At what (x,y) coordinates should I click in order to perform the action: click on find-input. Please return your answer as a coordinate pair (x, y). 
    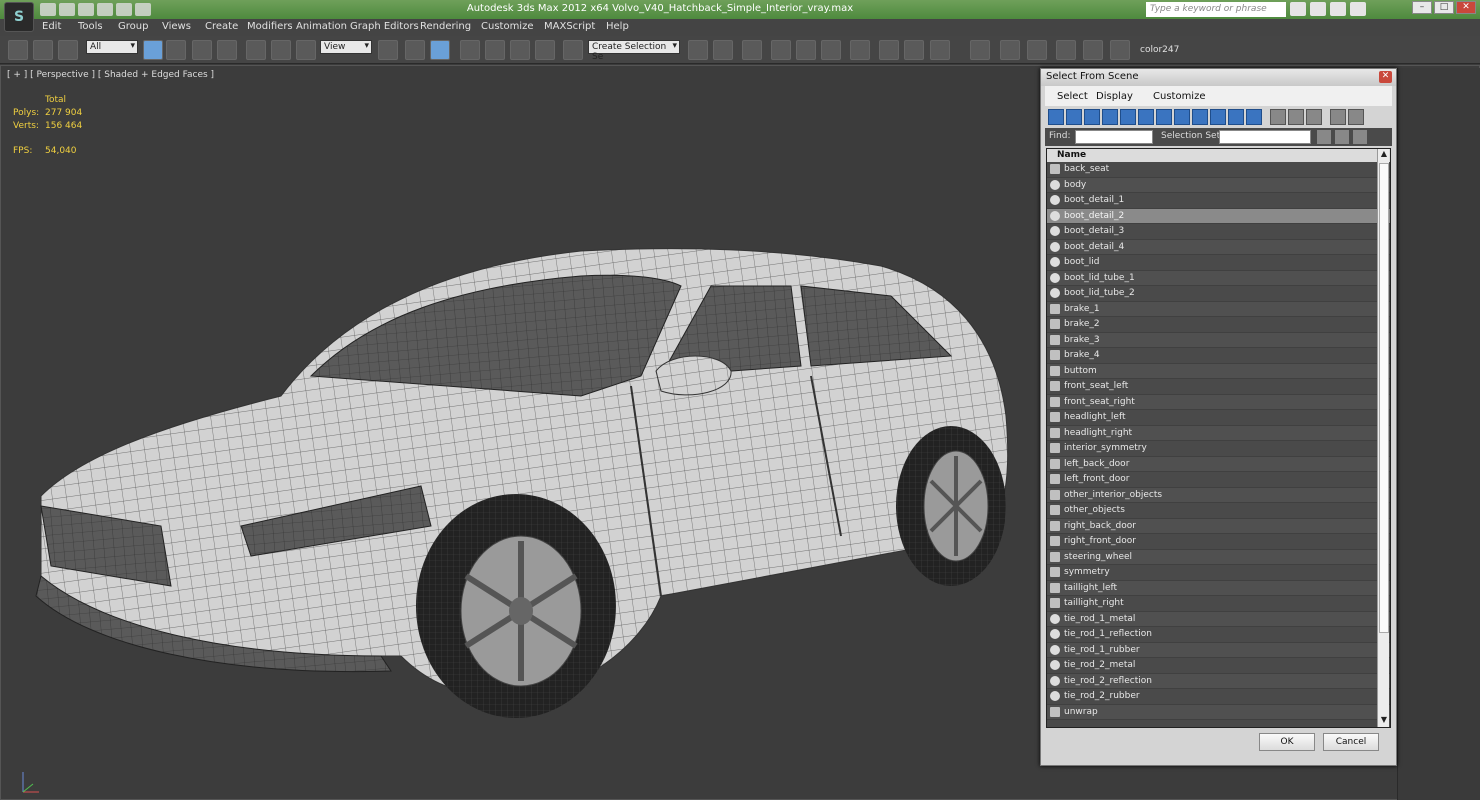
    Looking at the image, I should click on (1114, 137).